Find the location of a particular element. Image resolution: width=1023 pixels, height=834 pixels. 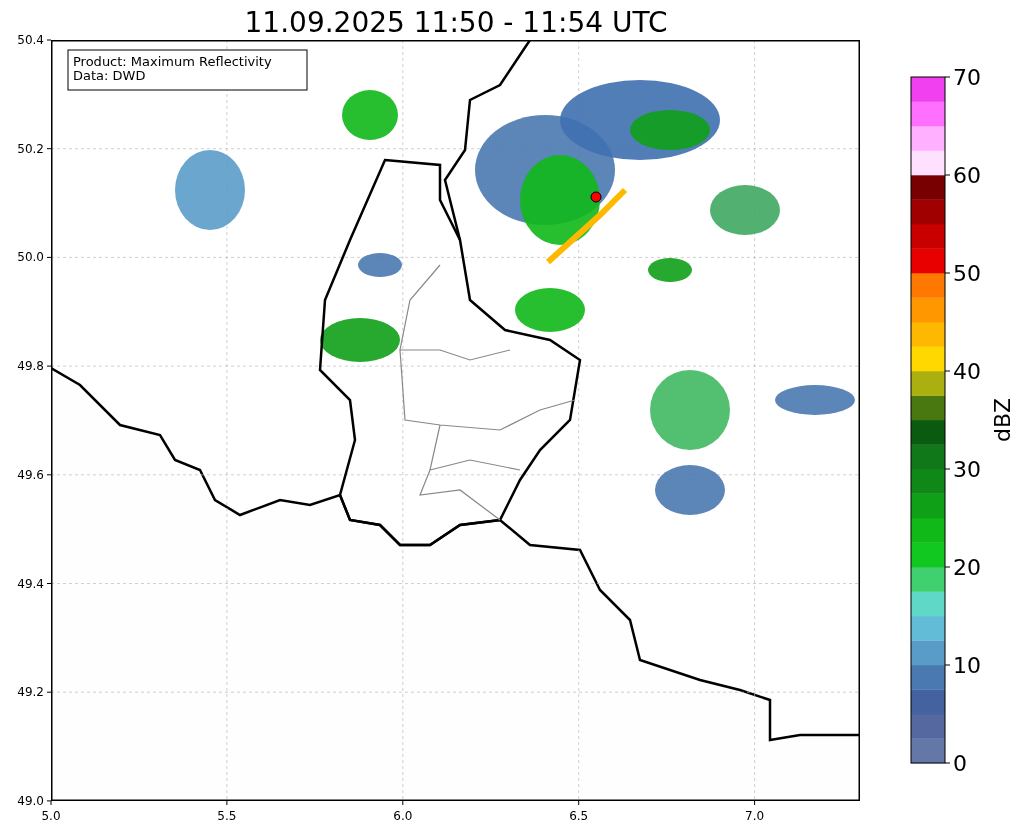

tick-label: 49.6 is located at coordinates (30, 474).